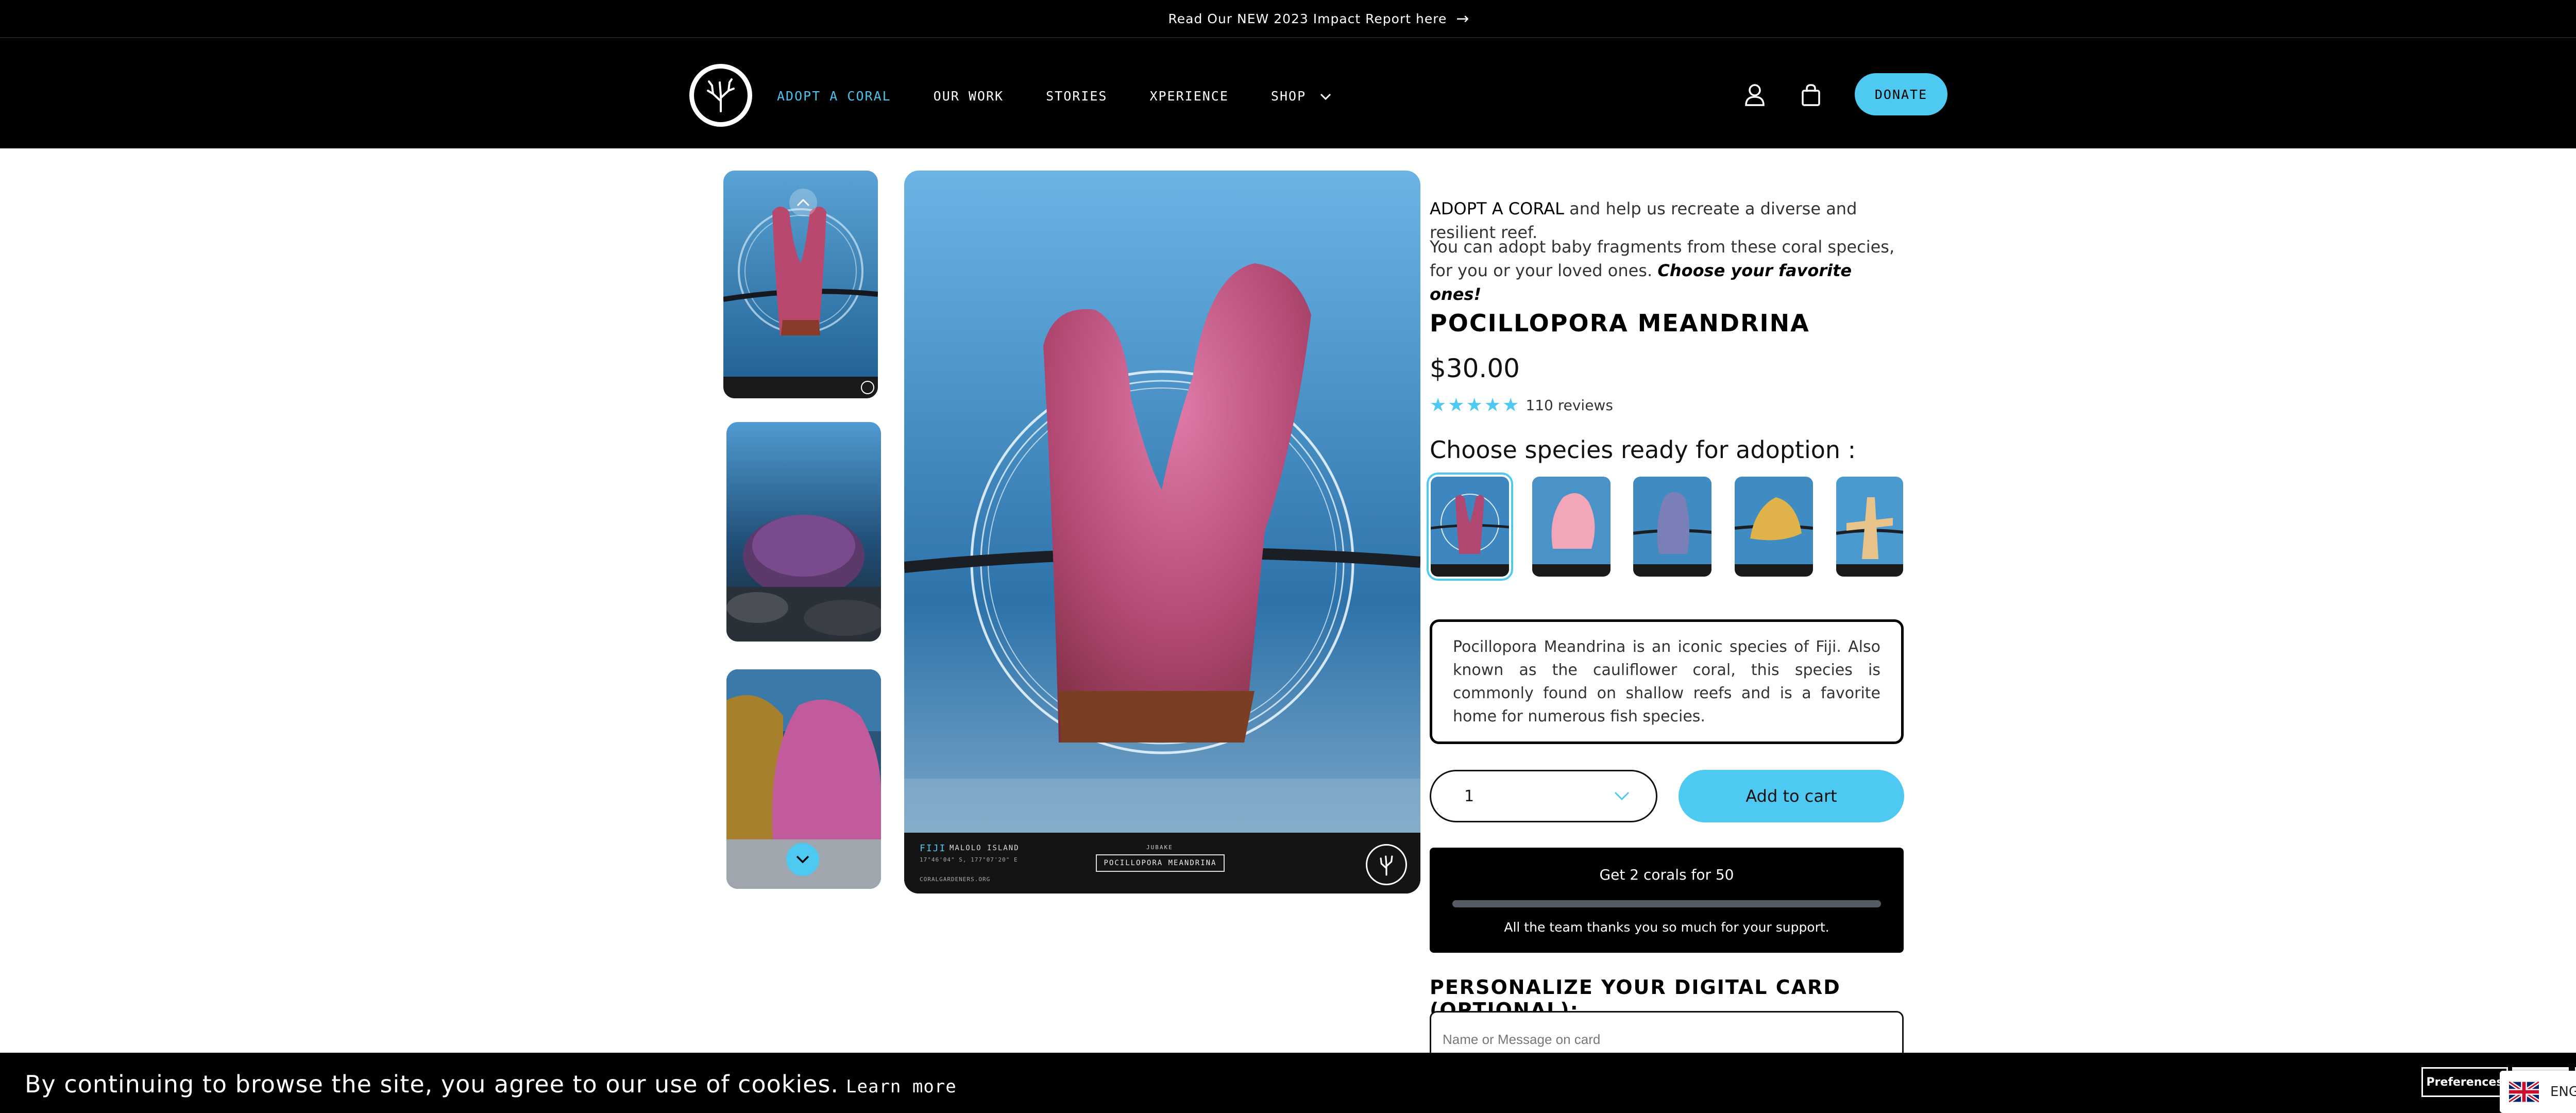 This screenshot has height=1113, width=2576. What do you see at coordinates (1667, 405) in the screenshot?
I see `rating-row: ★★★★★ 110 reviews` at bounding box center [1667, 405].